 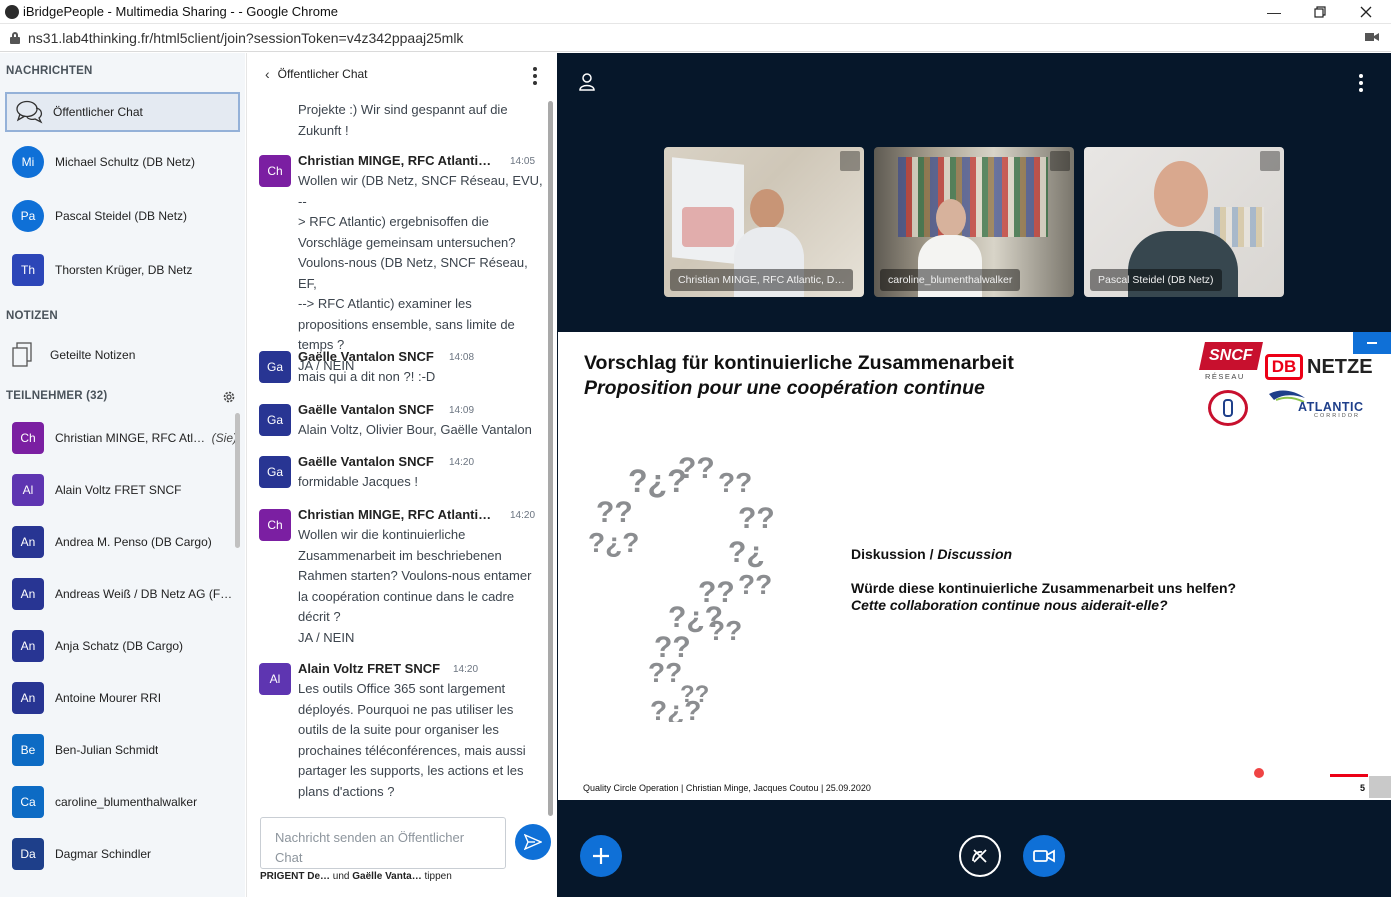 What do you see at coordinates (1231, 356) in the screenshot?
I see `sncf-logo: SNCF` at bounding box center [1231, 356].